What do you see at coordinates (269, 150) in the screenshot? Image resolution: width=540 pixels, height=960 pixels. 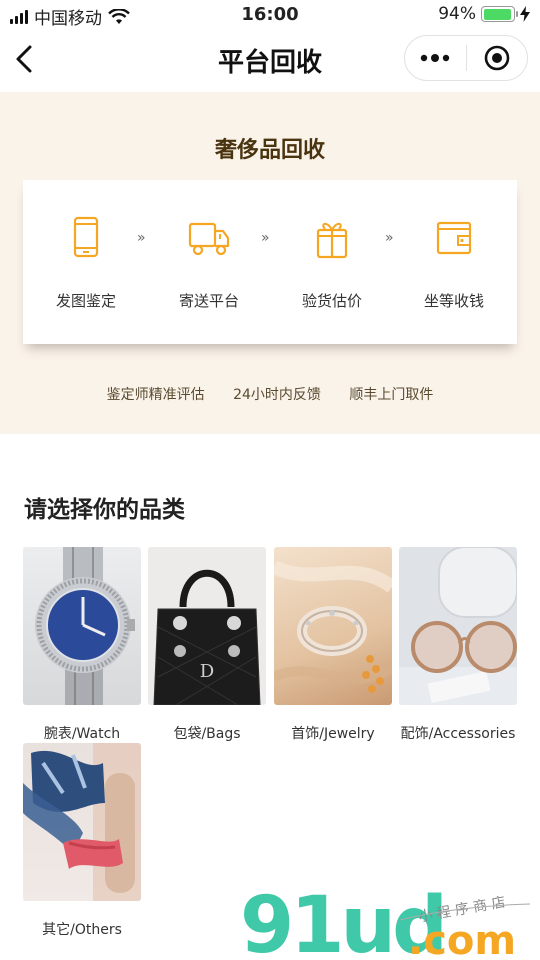 I see `hero-title: 奢侈品回收` at bounding box center [269, 150].